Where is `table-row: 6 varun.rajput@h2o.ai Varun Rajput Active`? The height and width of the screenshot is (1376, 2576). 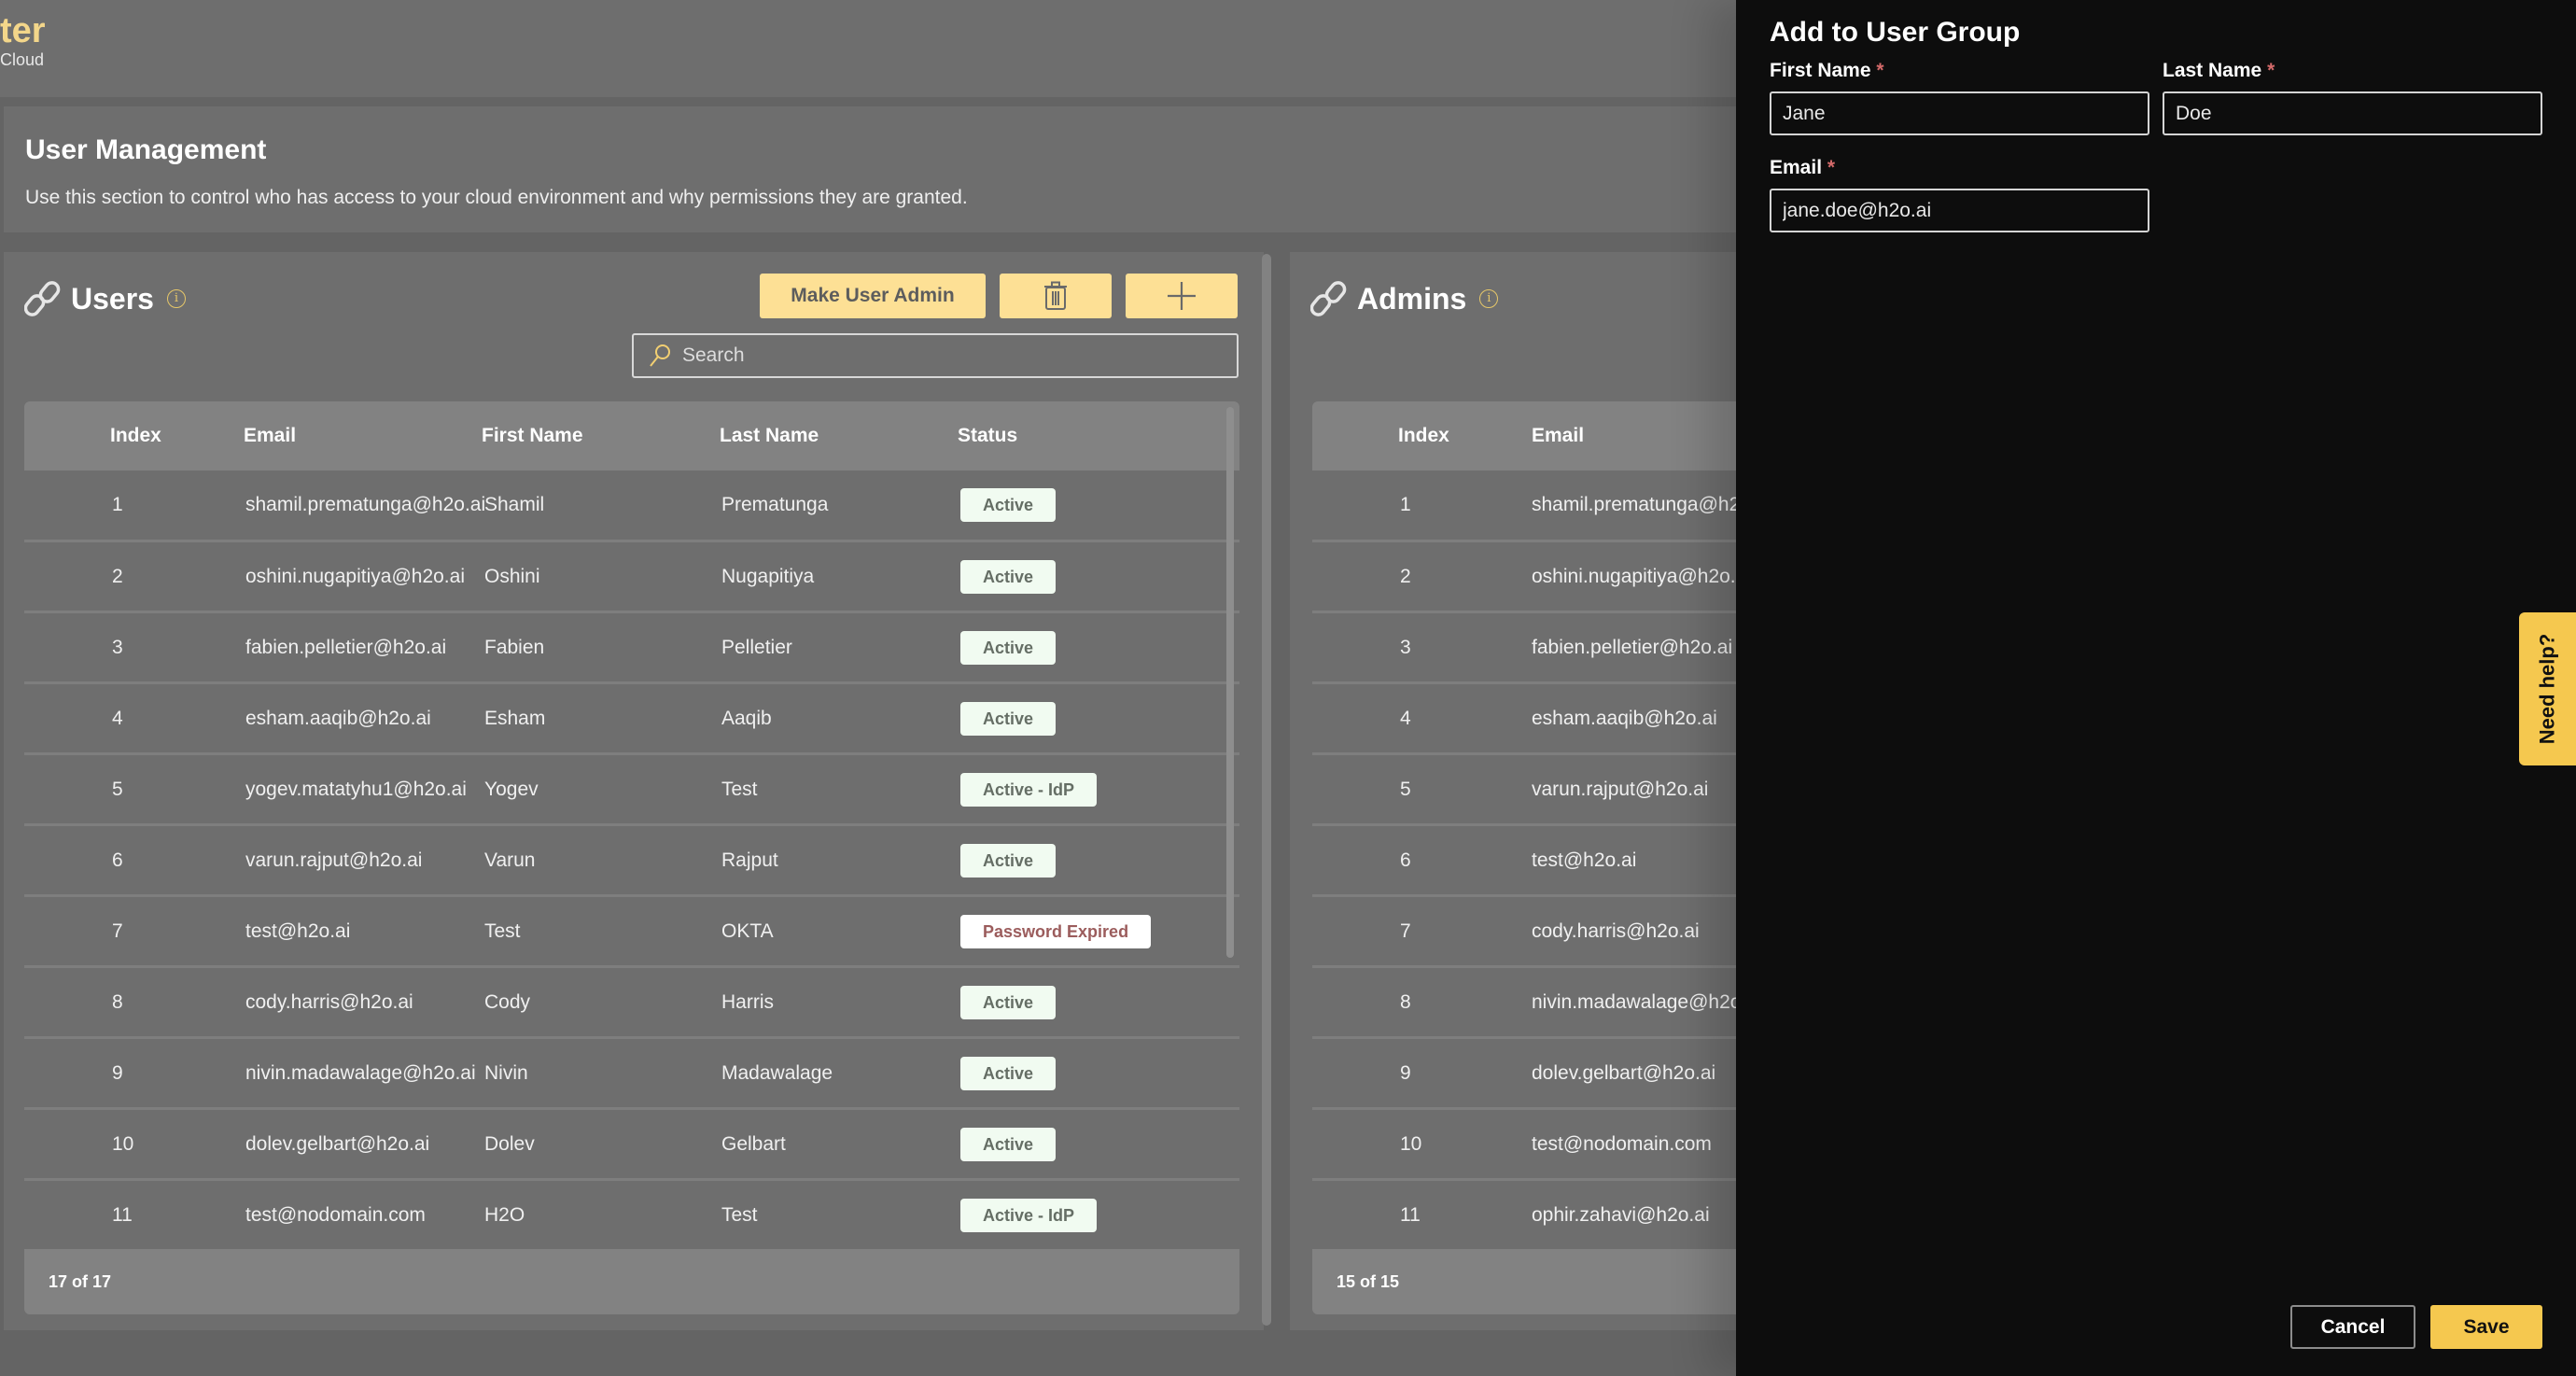
table-row: 6 varun.rajput@h2o.ai Varun Rajput Active is located at coordinates (631, 858).